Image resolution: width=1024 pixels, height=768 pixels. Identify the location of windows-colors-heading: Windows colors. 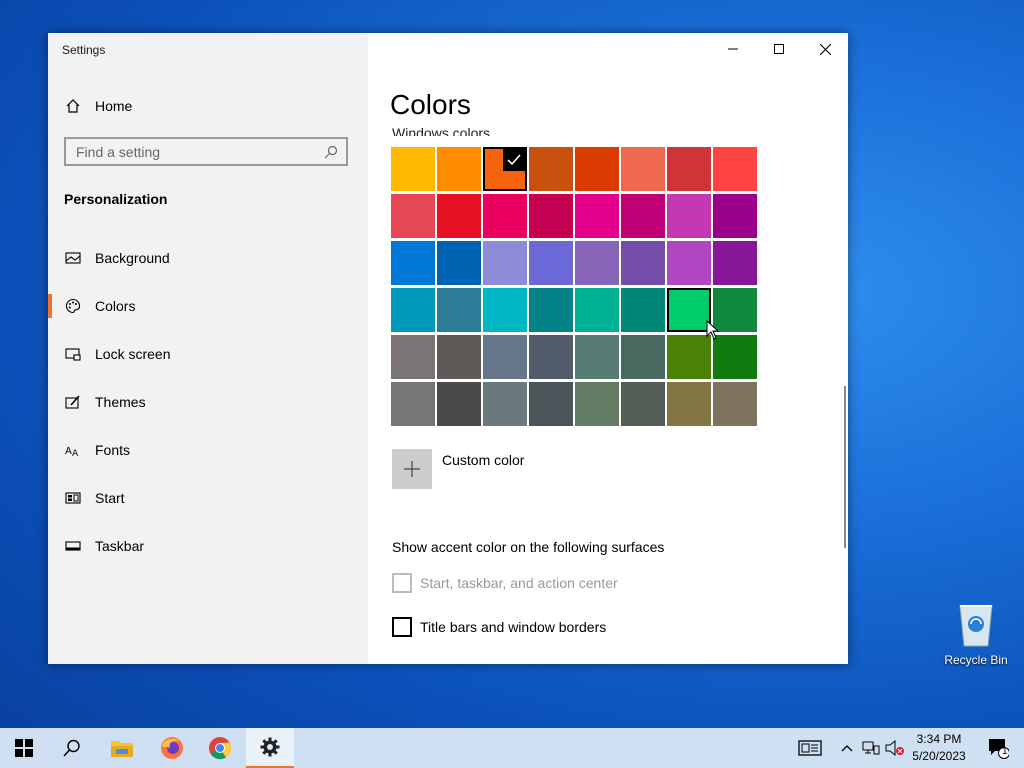
(441, 130).